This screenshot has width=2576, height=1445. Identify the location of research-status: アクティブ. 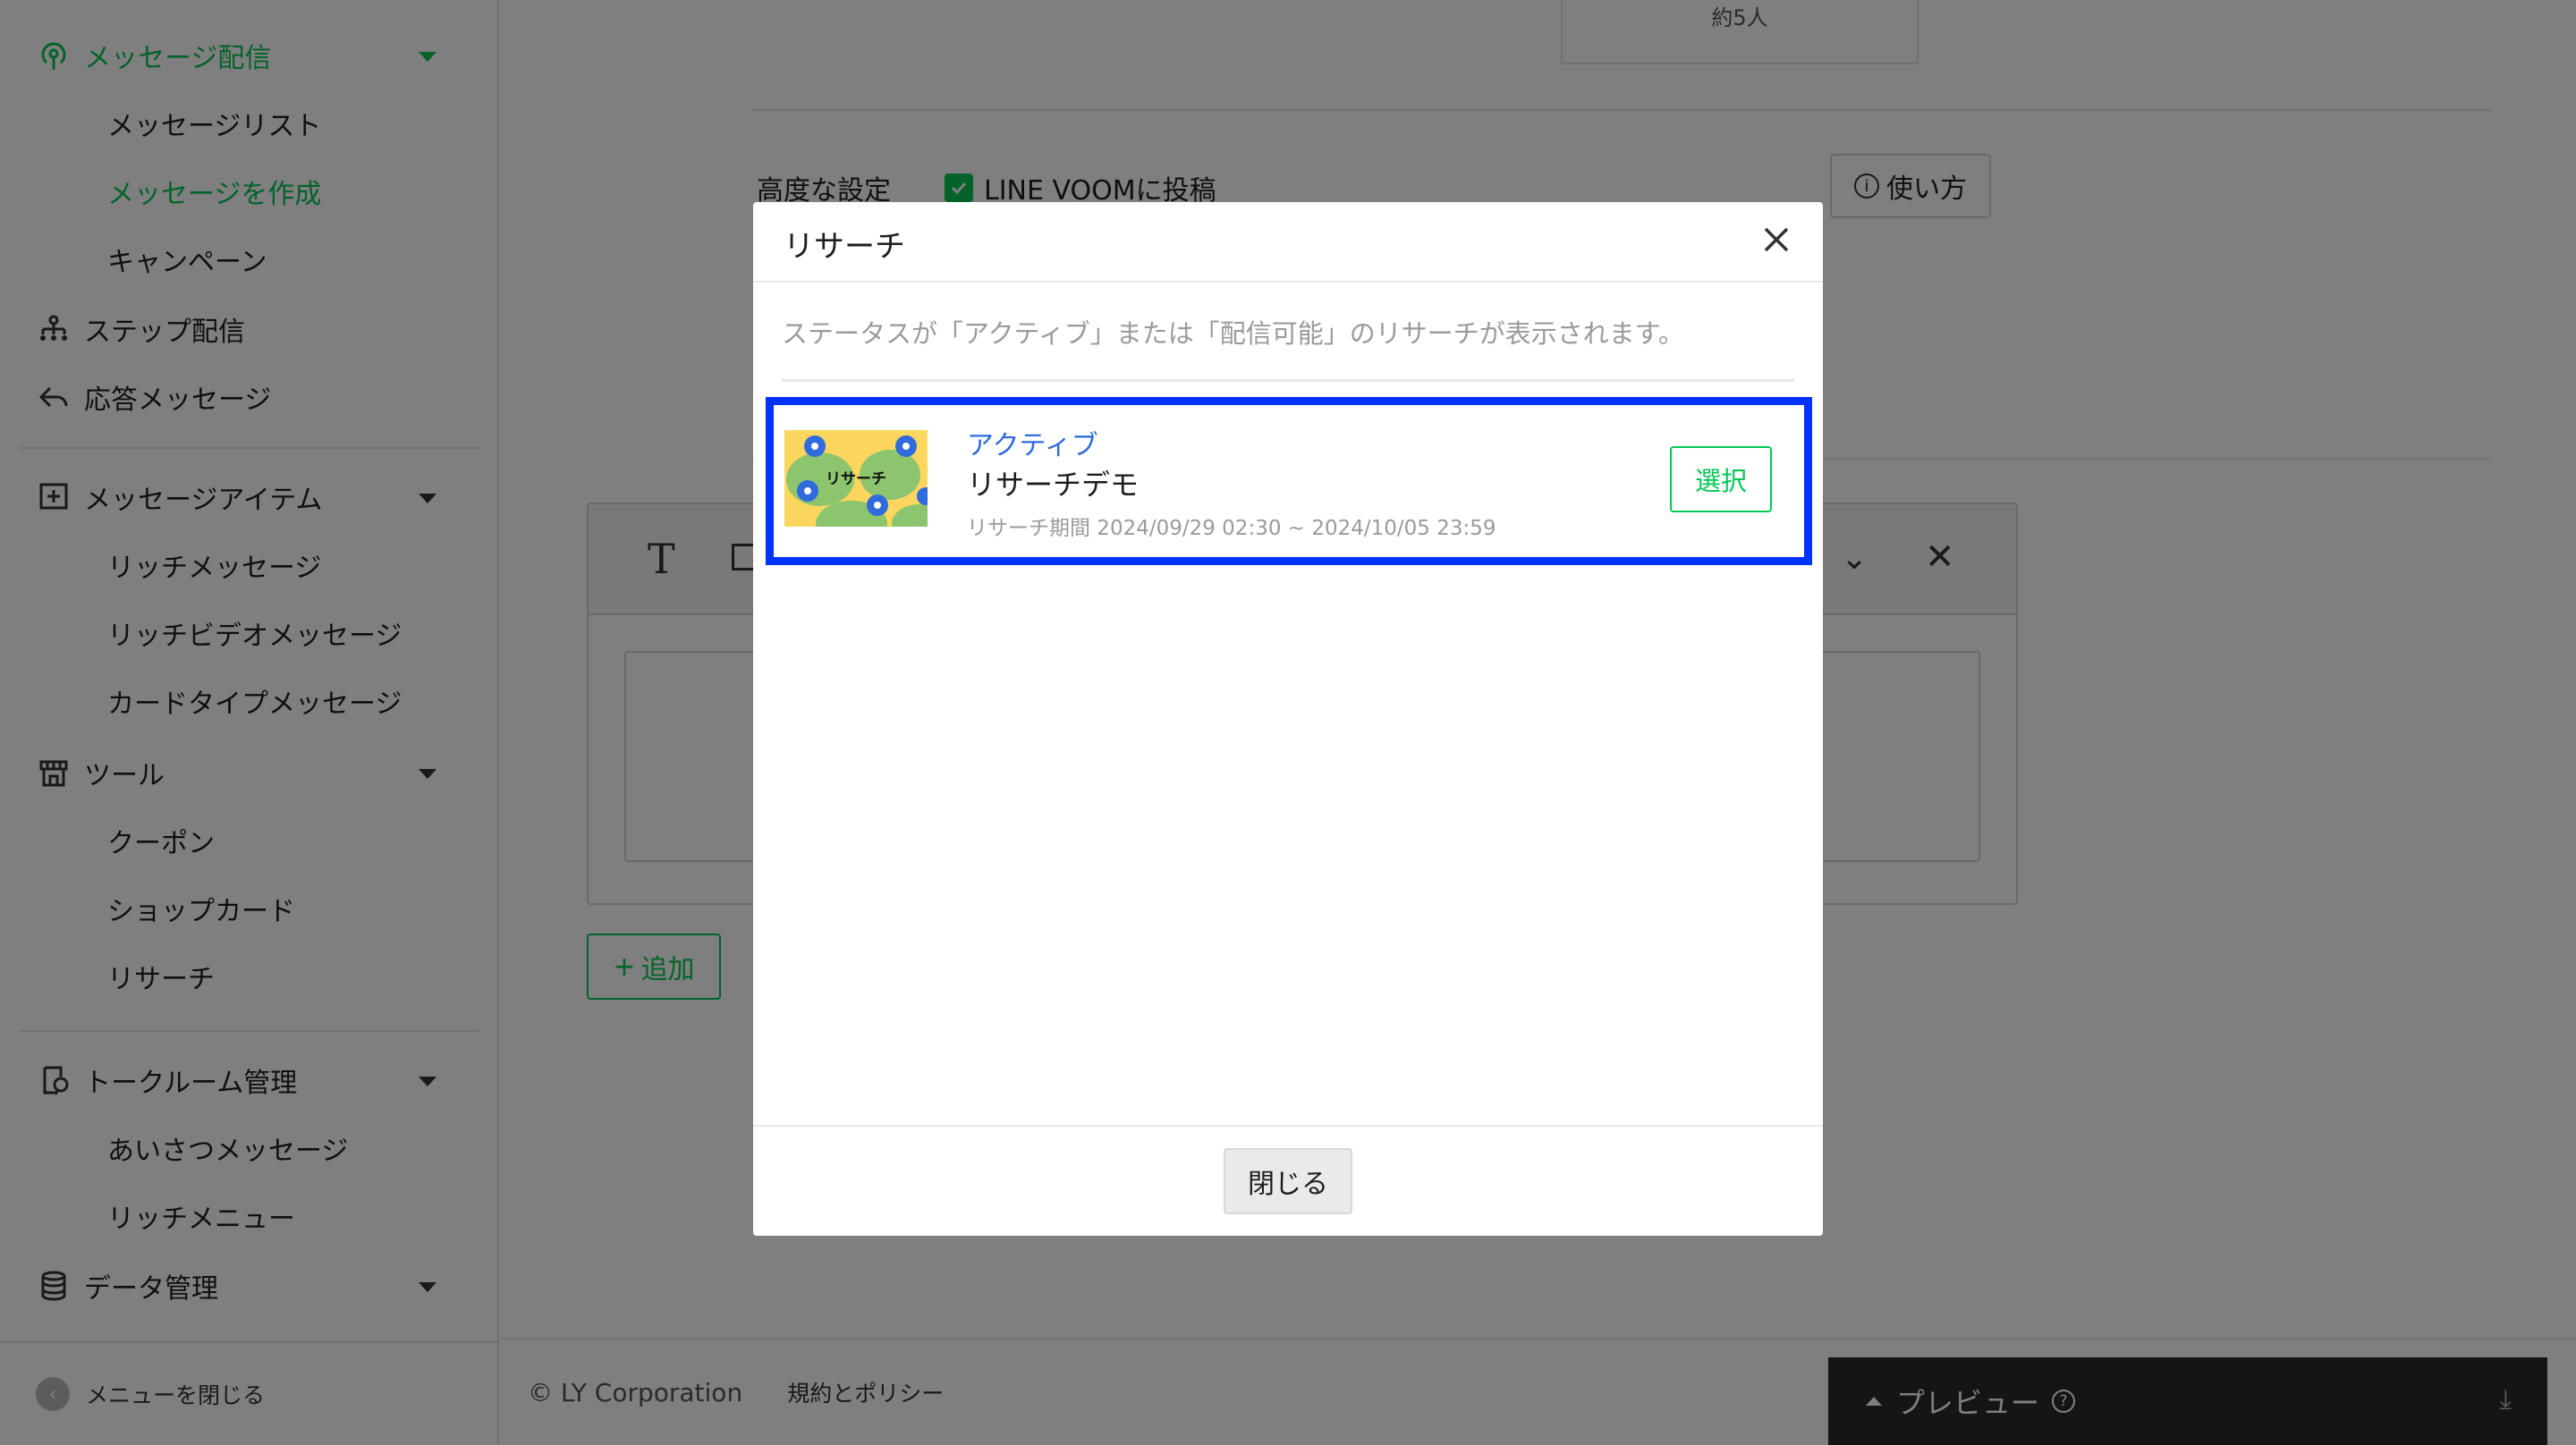
(1032, 445).